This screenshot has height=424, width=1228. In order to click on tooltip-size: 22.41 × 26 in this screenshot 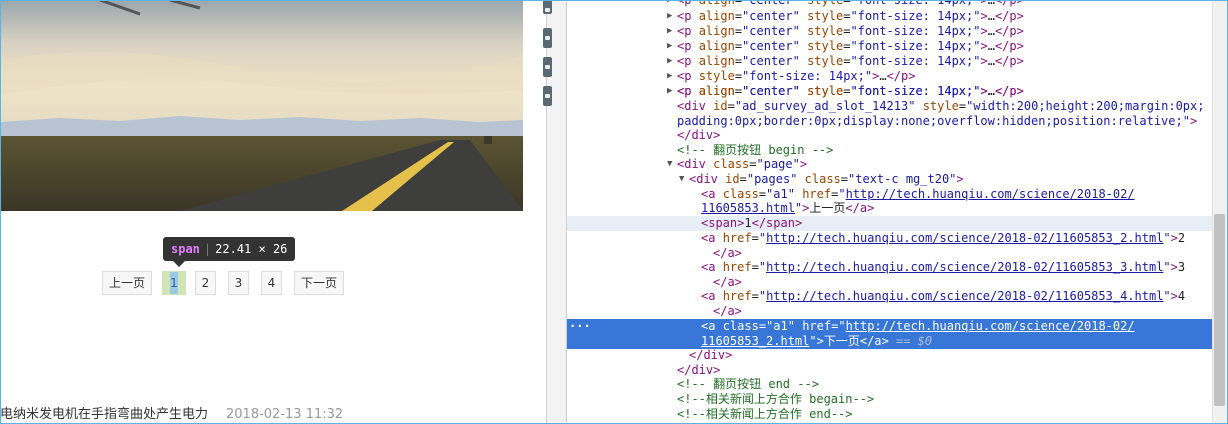, I will do `click(251, 249)`.